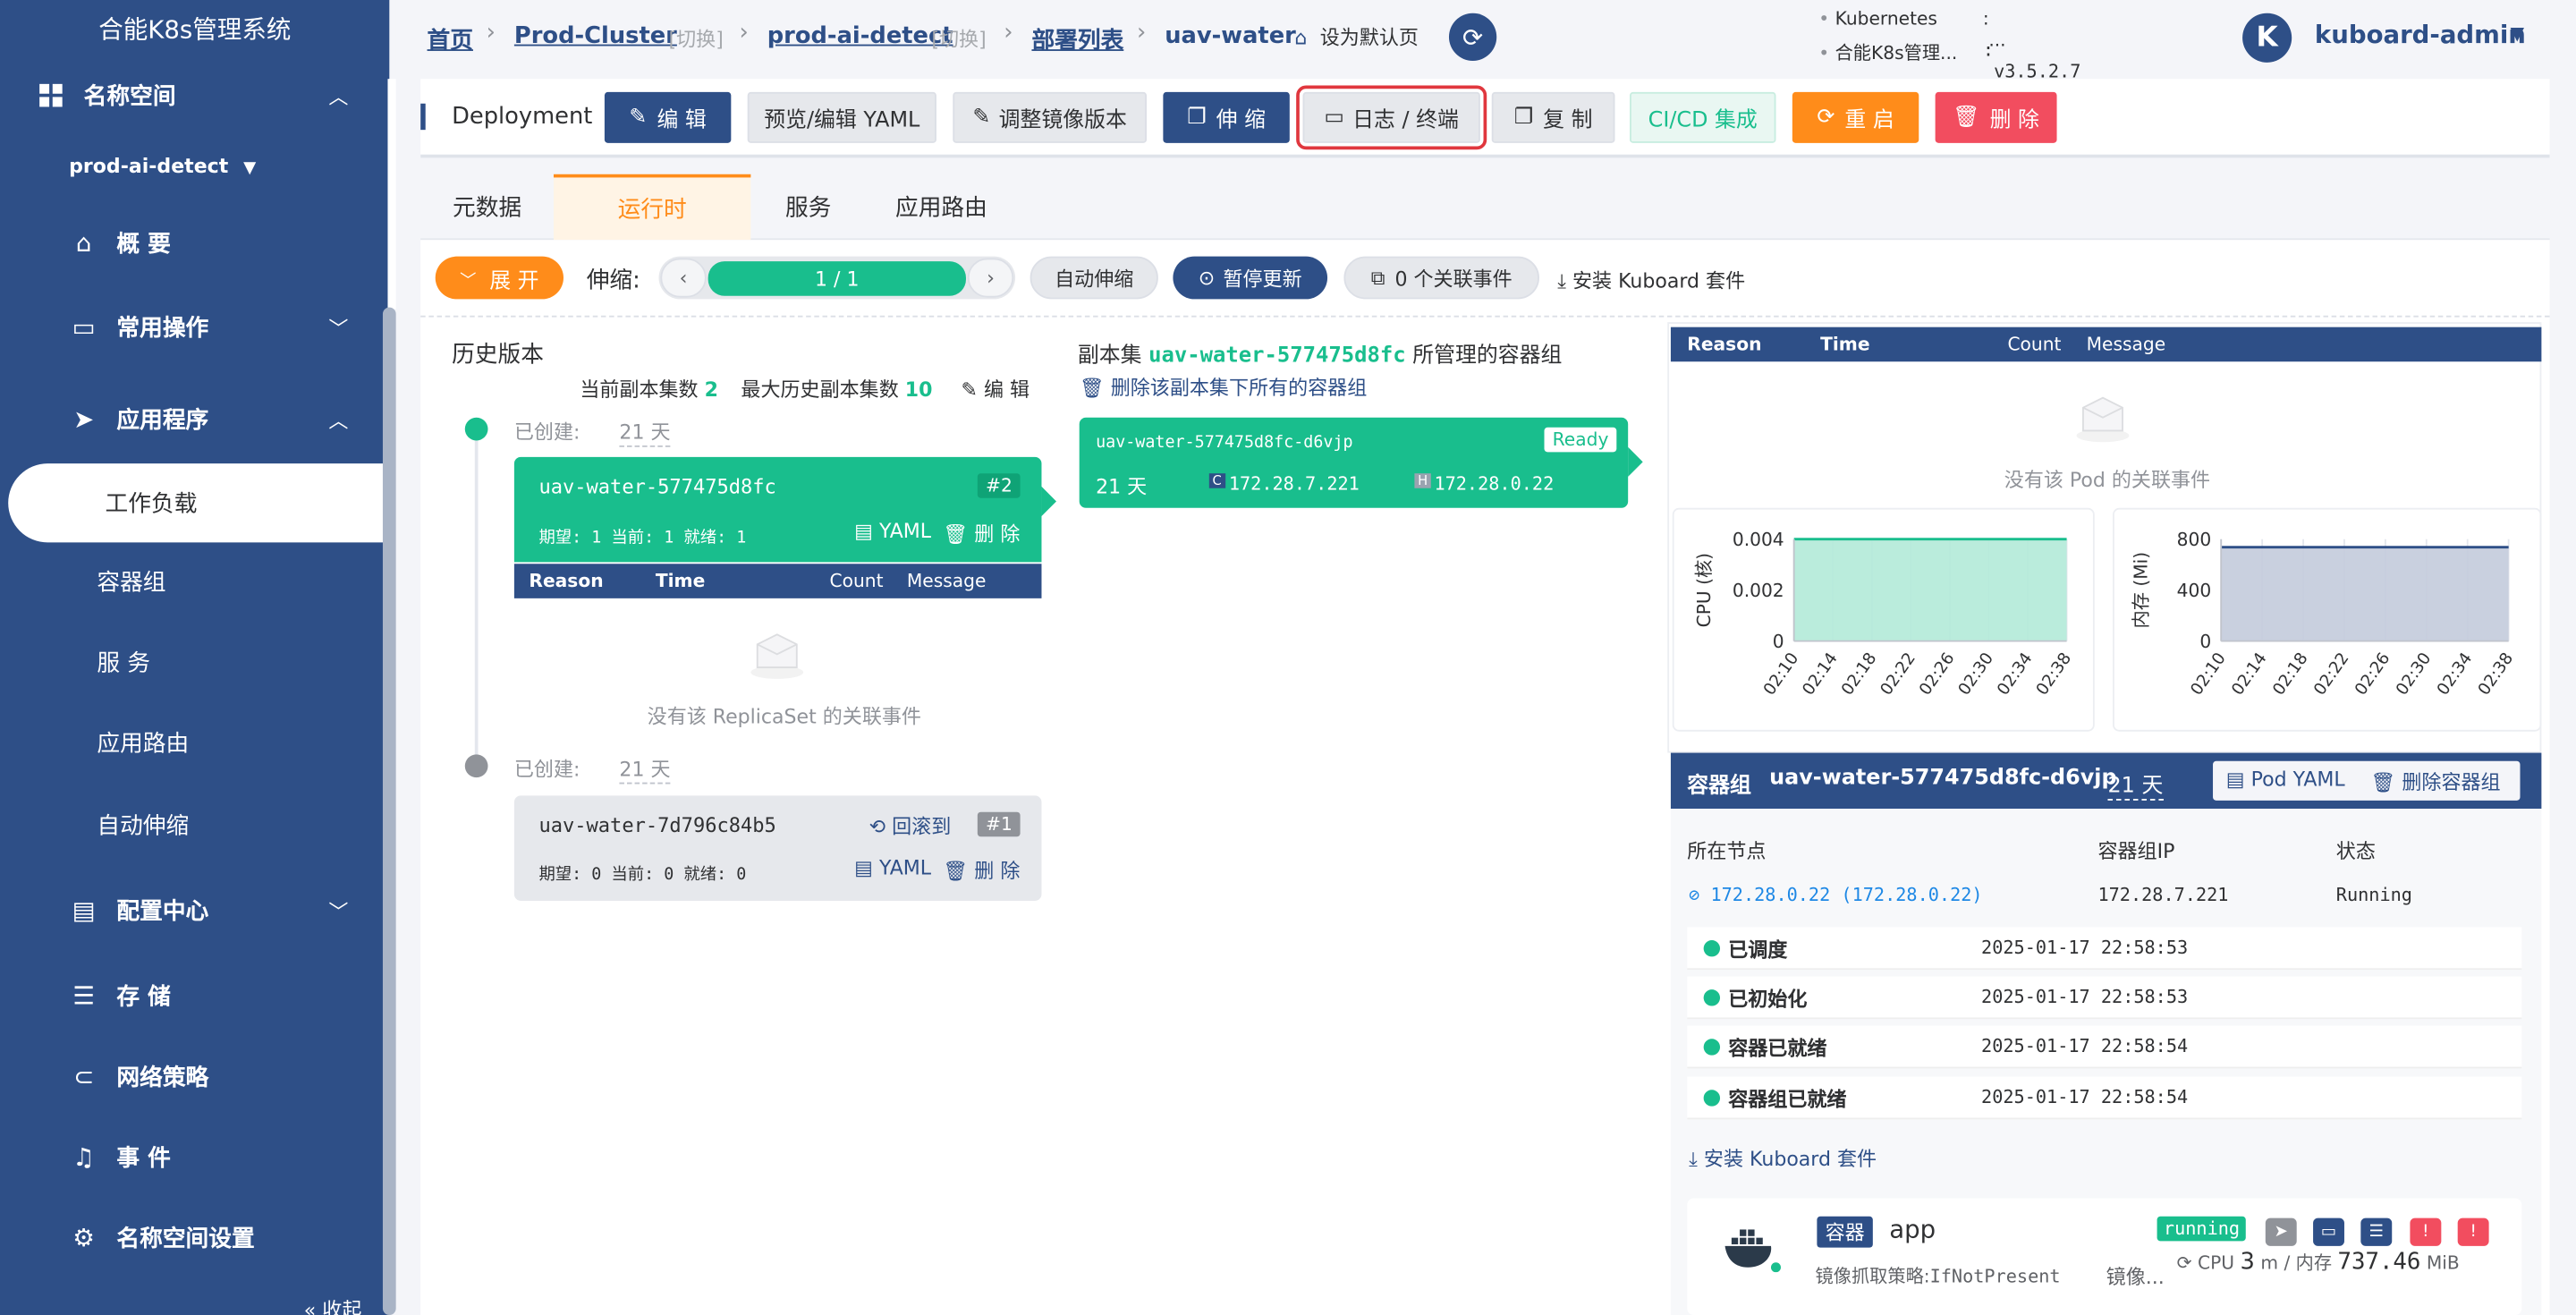 The height and width of the screenshot is (1315, 2576). Describe the element at coordinates (892, 531) in the screenshot. I see `rs1-yaml-link: ▤ YAML` at that location.